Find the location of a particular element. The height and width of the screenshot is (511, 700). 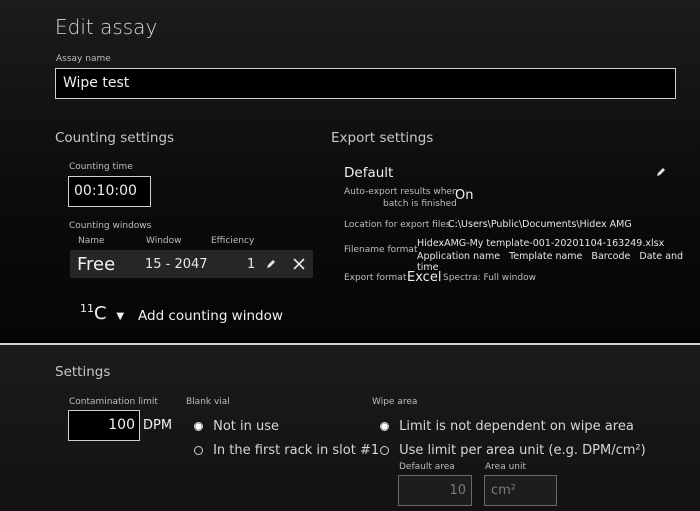

auto-export-value: On is located at coordinates (464, 195).